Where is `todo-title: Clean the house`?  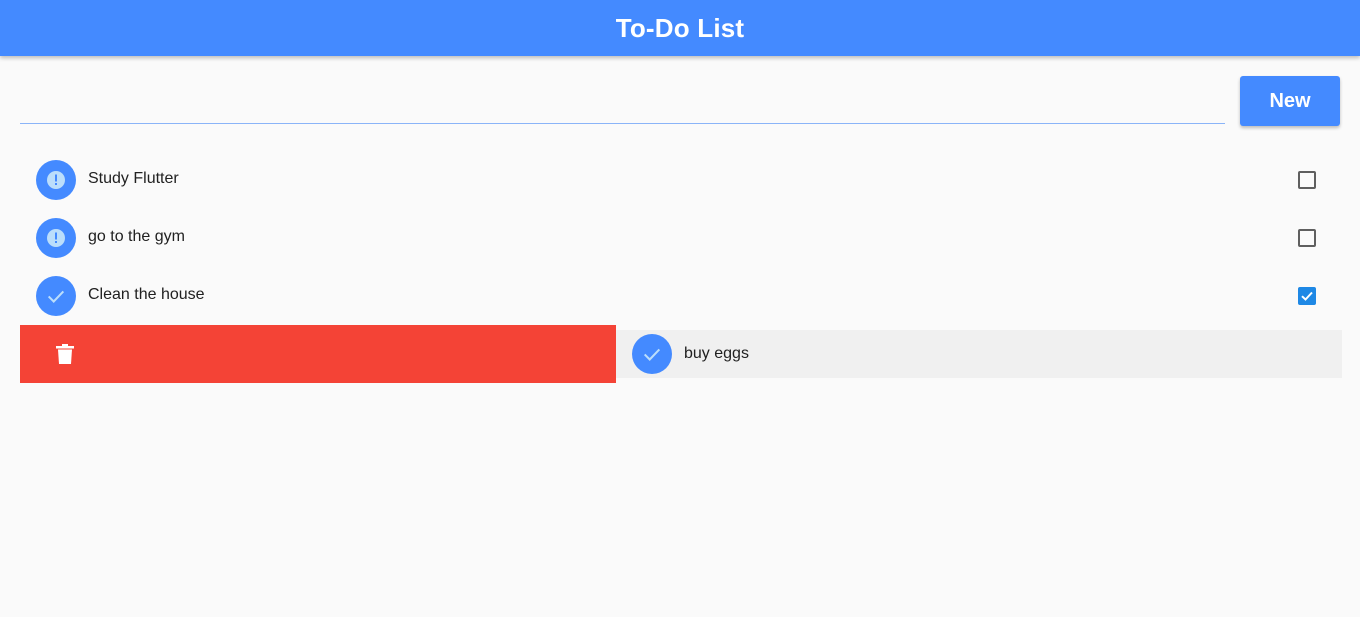
todo-title: Clean the house is located at coordinates (146, 294).